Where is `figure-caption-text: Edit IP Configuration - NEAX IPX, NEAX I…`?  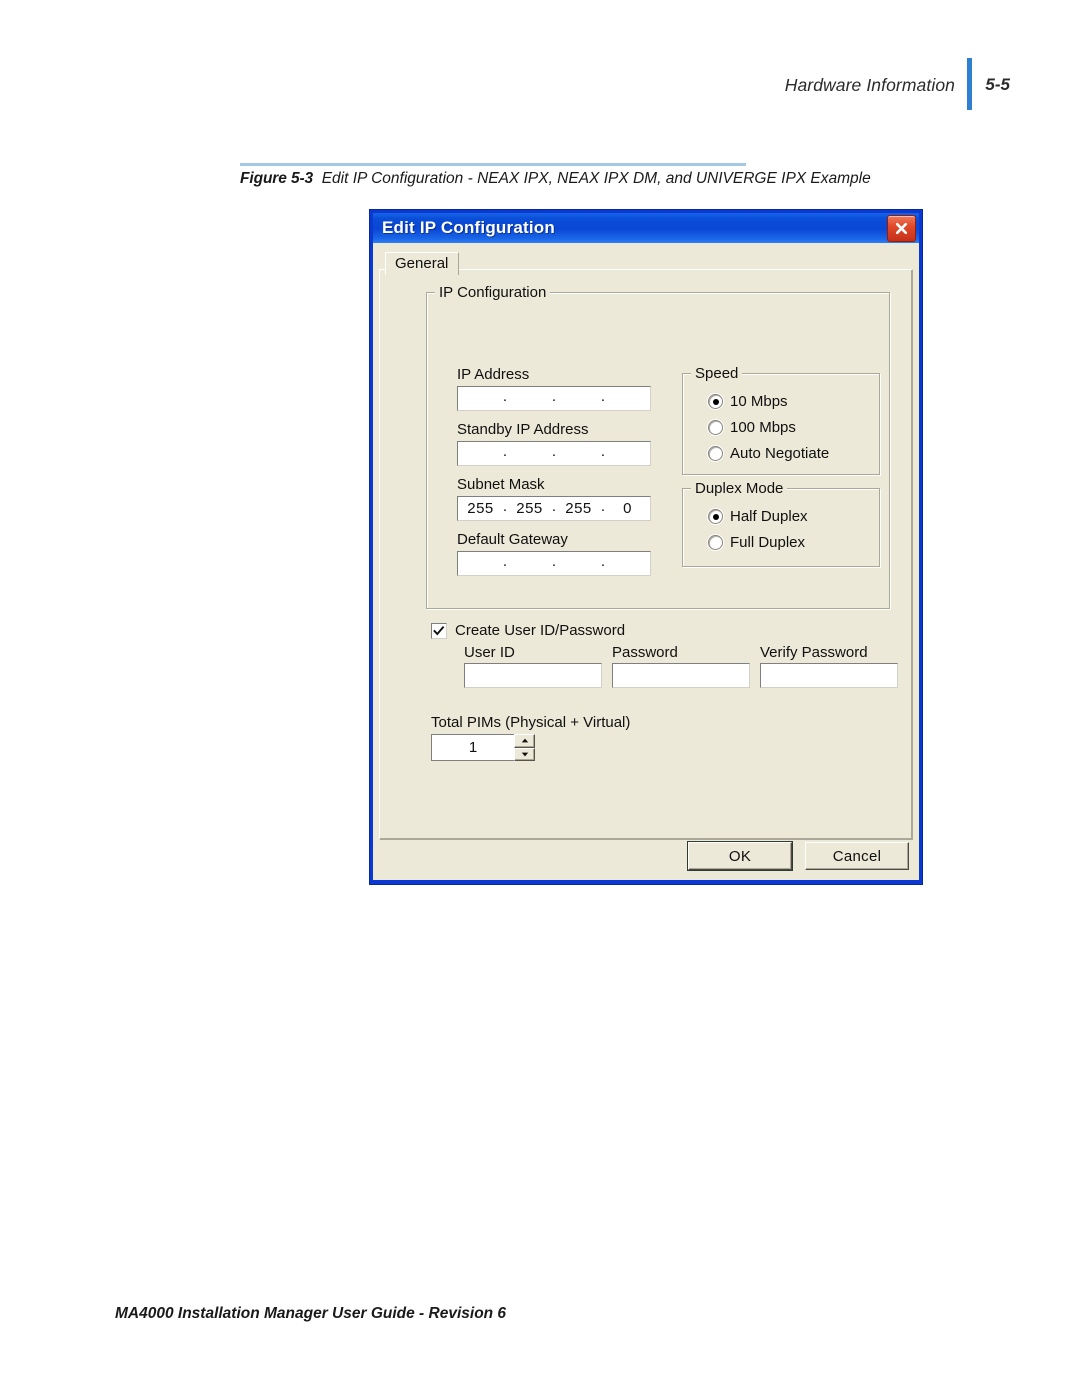 figure-caption-text: Edit IP Configuration - NEAX IPX, NEAX I… is located at coordinates (596, 178).